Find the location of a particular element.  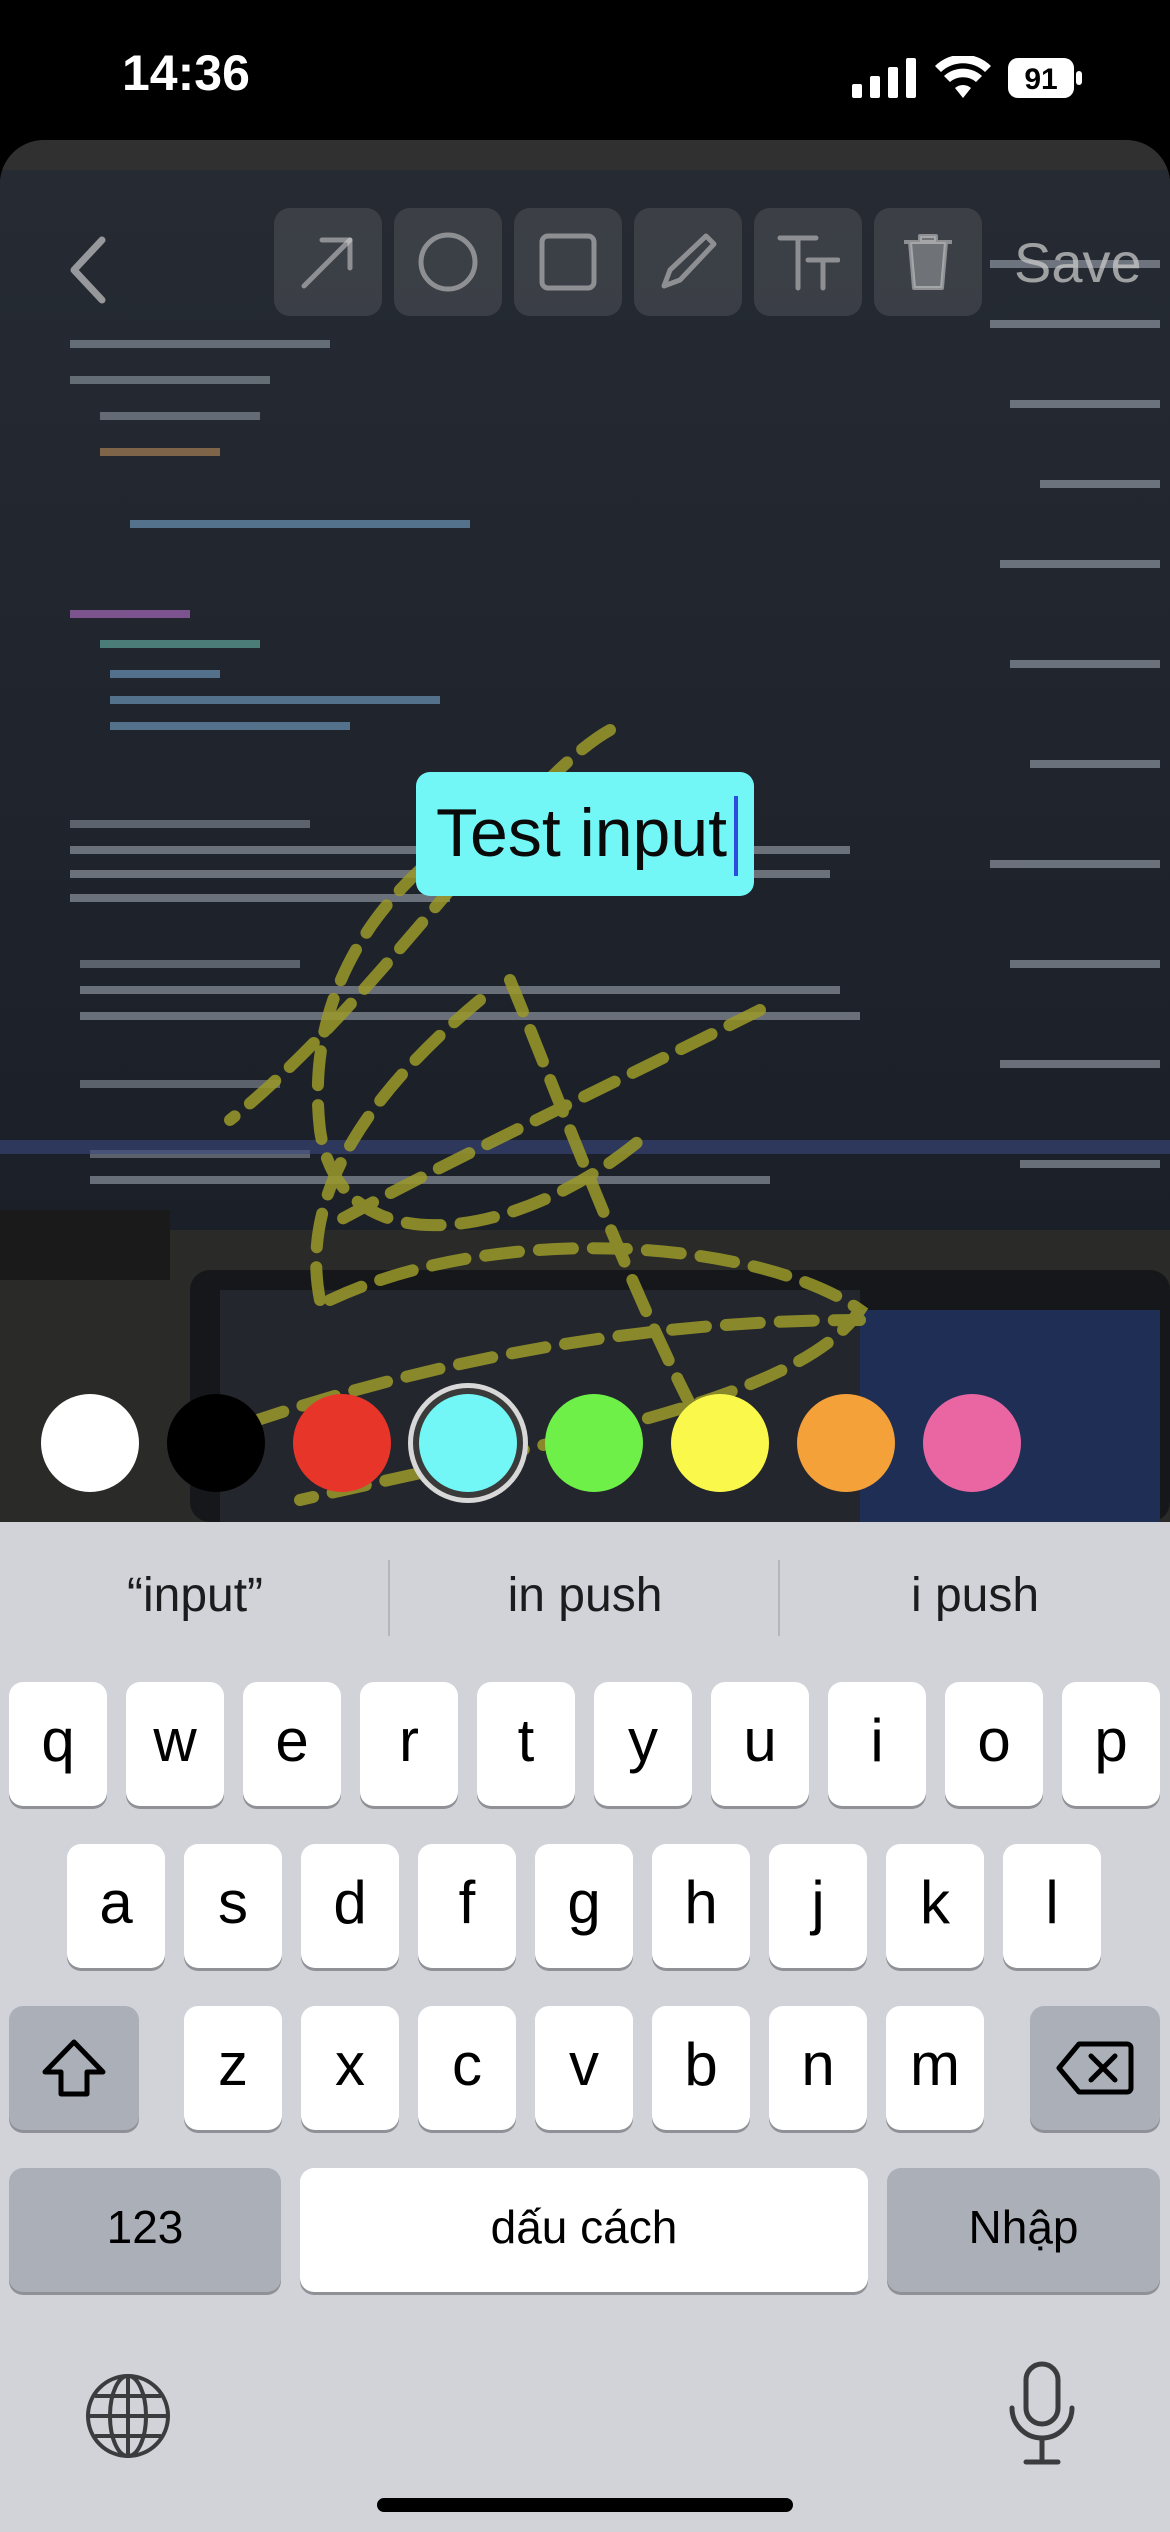

suggestion-2: in push is located at coordinates (585, 1595).